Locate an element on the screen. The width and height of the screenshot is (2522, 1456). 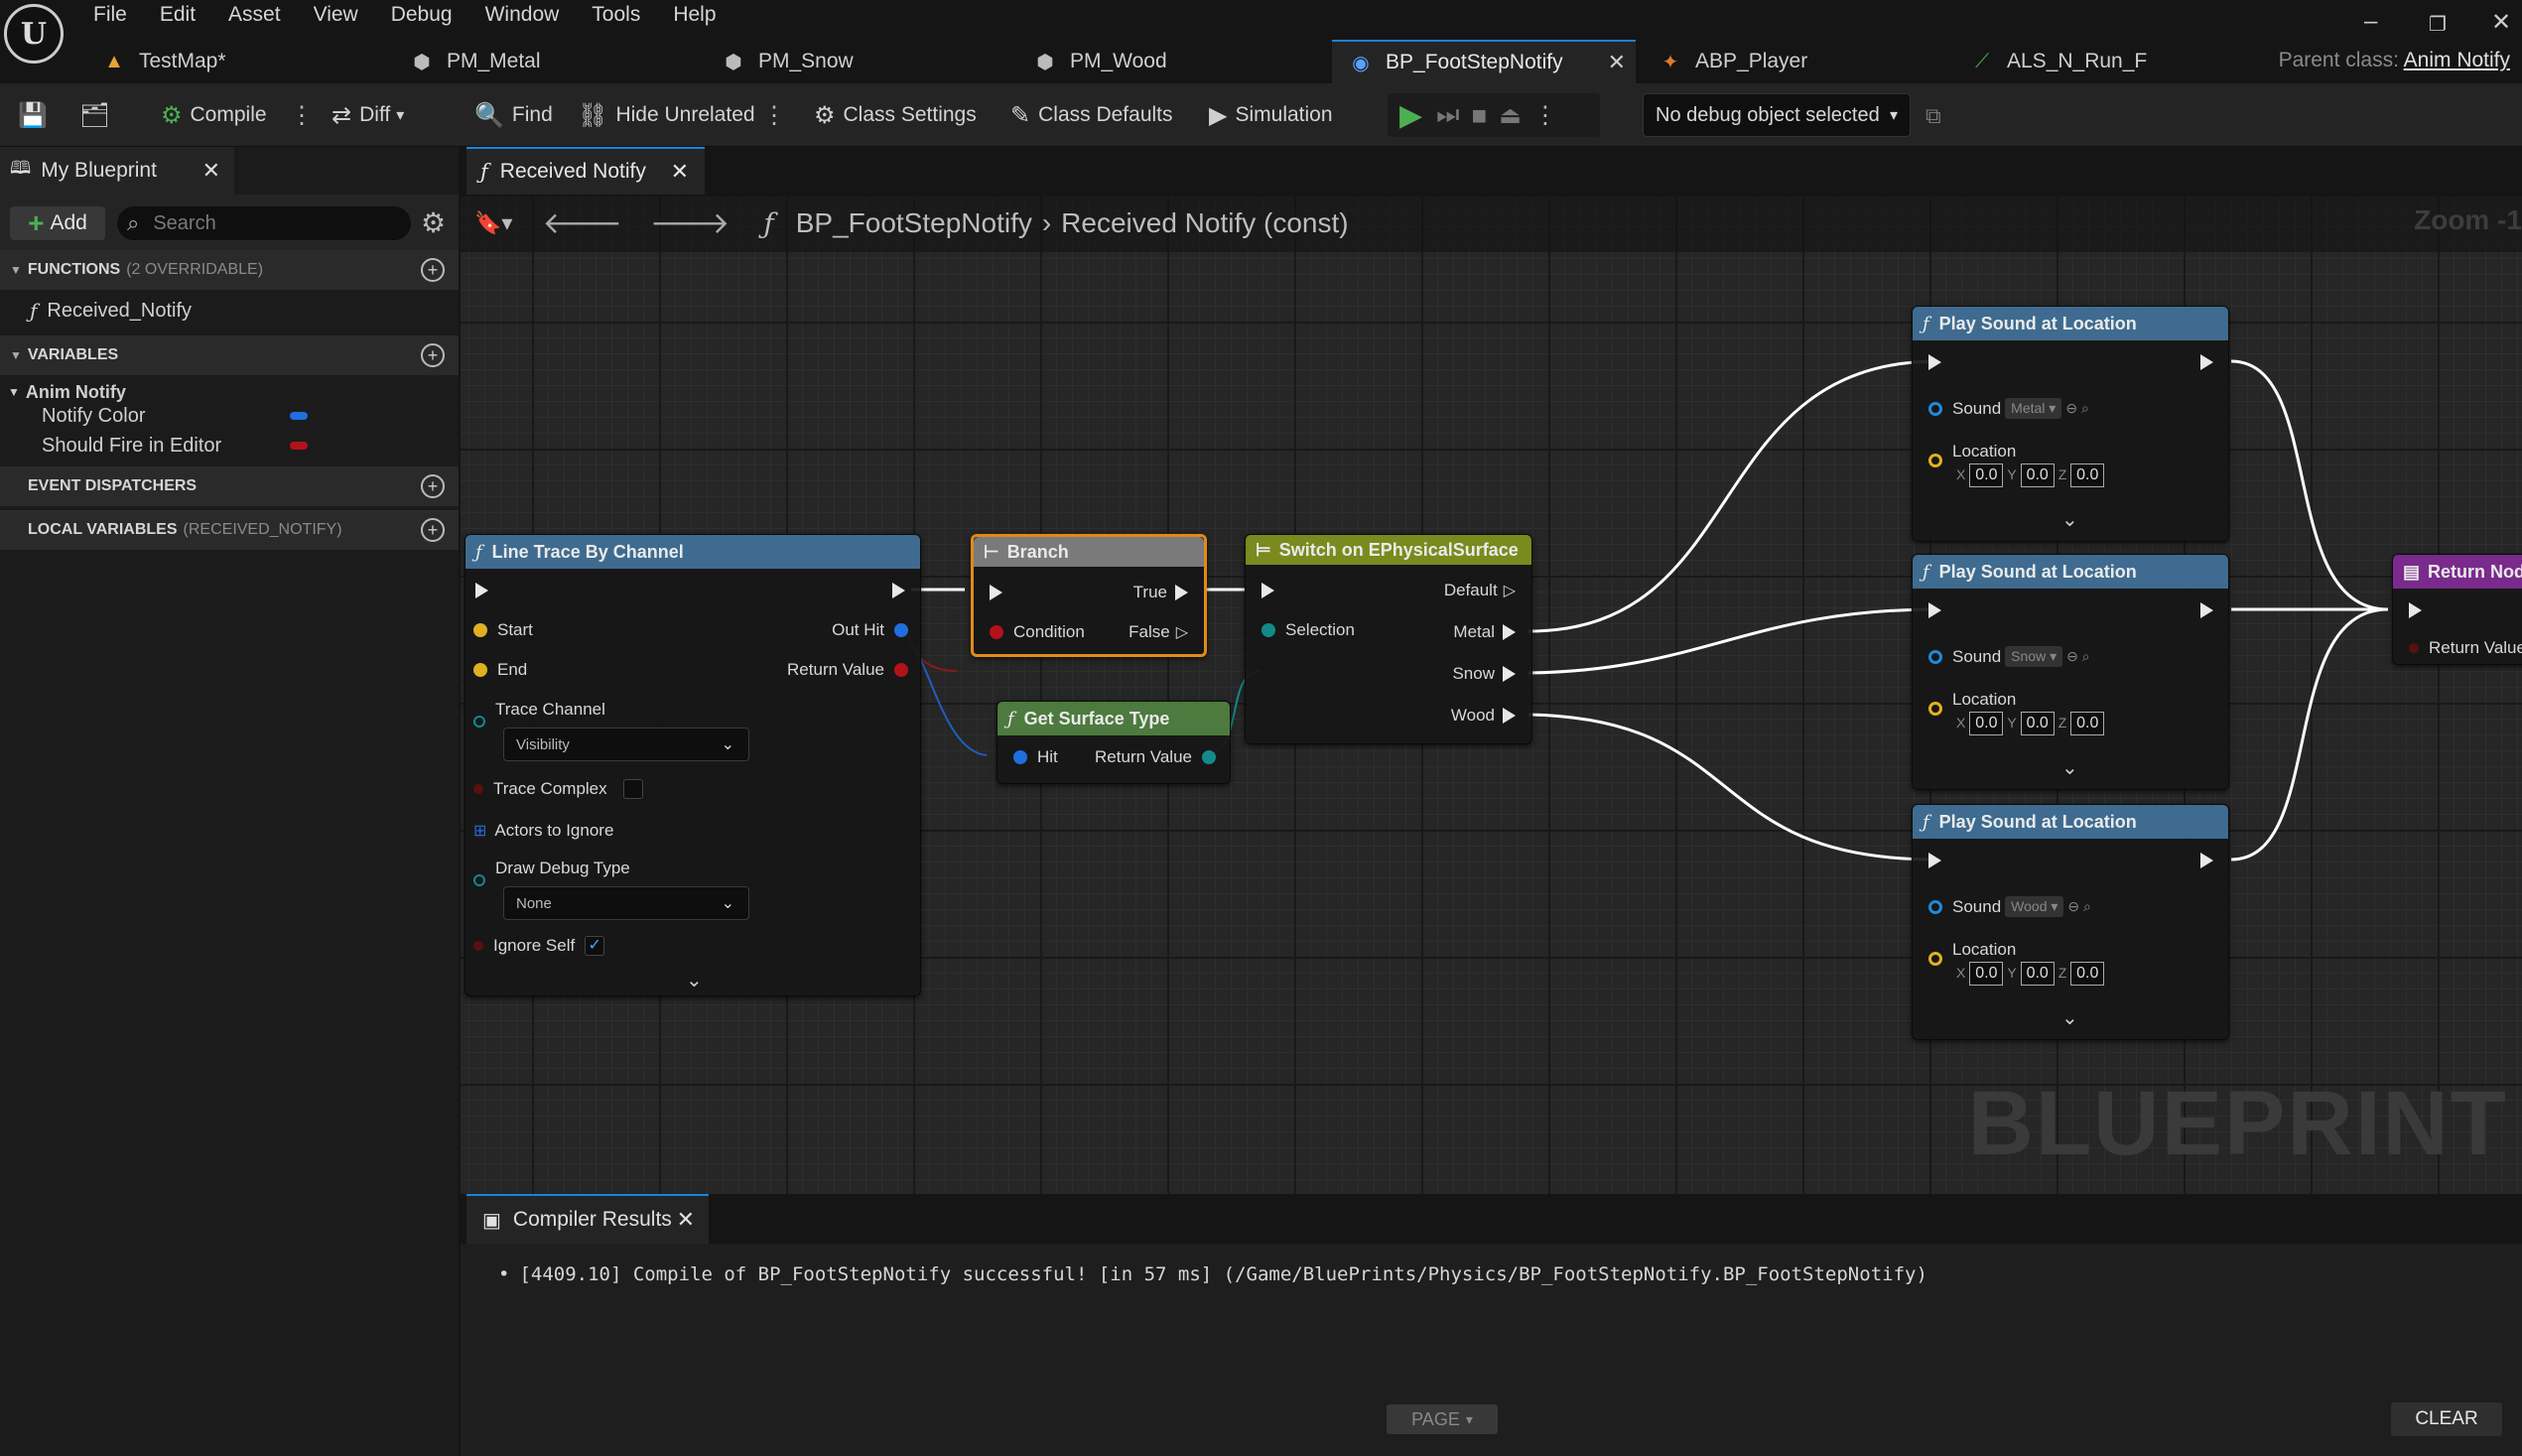
sound-pin: Sound Wood ▾ ⊖ ⌕ is located at coordinates (2010, 906).